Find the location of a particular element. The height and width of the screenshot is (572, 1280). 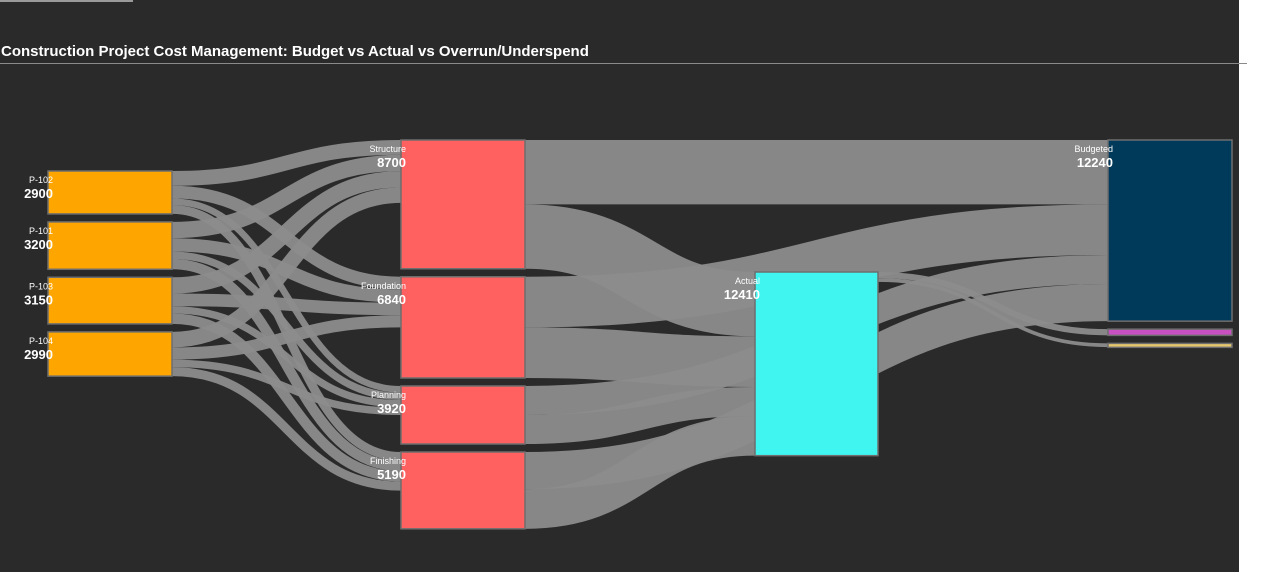

node-structure is located at coordinates (463, 204).